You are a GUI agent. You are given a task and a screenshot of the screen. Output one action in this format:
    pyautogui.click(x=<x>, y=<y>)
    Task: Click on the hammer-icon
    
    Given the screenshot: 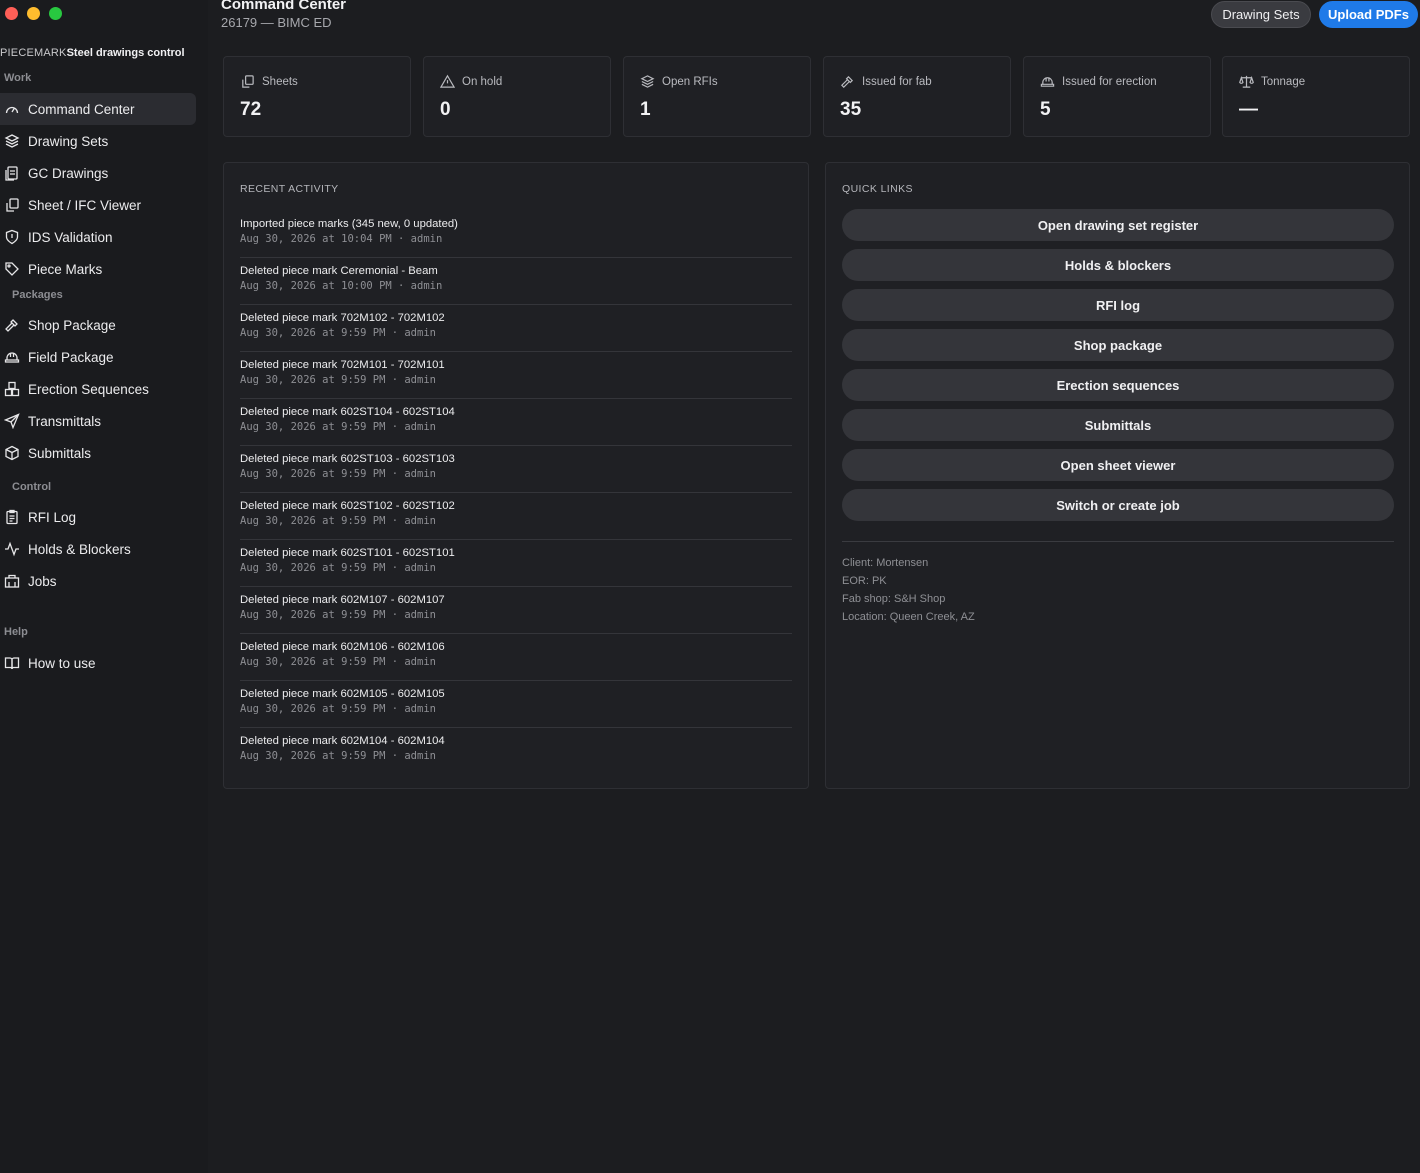 What is the action you would take?
    pyautogui.click(x=11, y=325)
    